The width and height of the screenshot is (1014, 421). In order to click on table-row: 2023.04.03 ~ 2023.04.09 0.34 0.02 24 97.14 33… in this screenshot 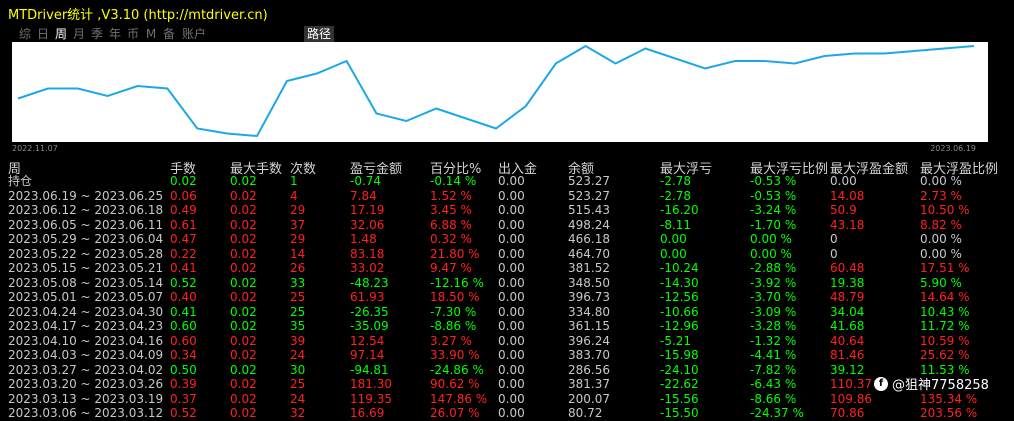, I will do `click(511, 355)`.